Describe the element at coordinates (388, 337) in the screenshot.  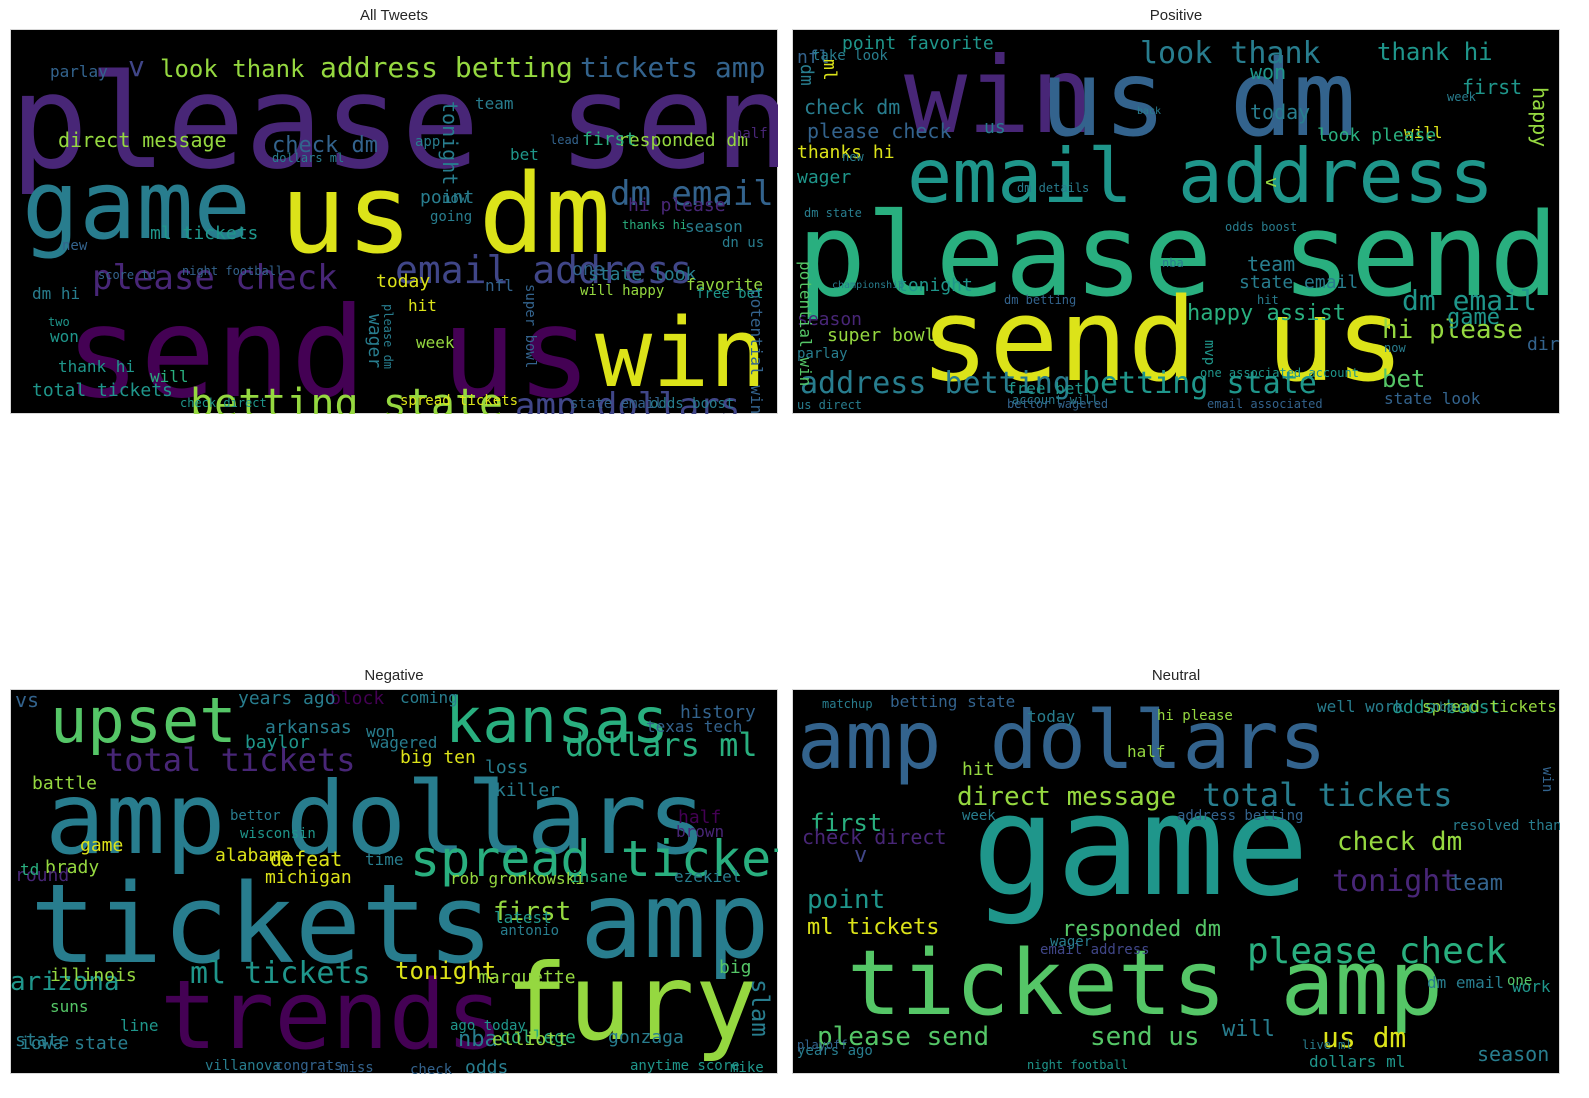
I see `cloud-word: please dm` at that location.